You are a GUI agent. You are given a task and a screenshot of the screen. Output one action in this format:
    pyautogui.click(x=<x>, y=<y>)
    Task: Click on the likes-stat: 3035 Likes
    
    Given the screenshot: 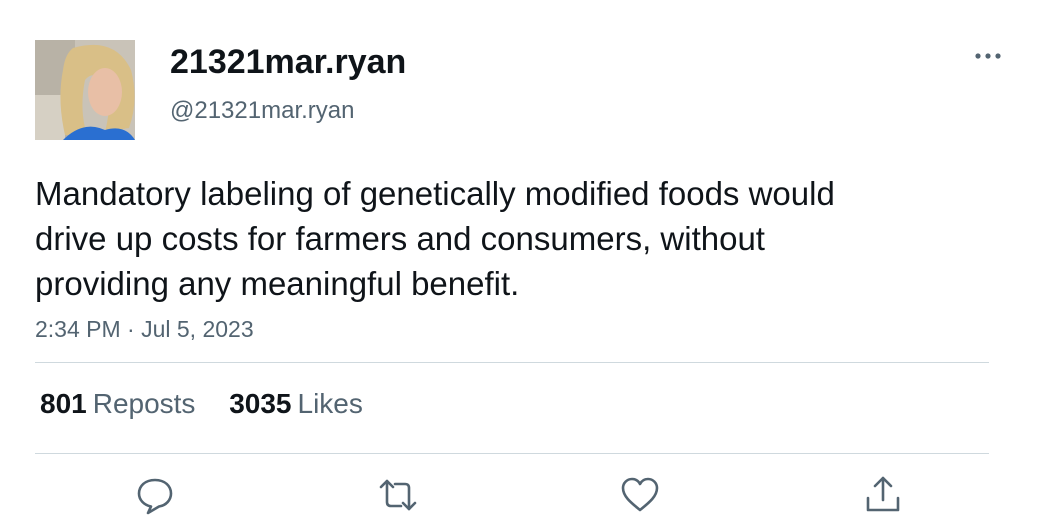 What is the action you would take?
    pyautogui.click(x=296, y=404)
    